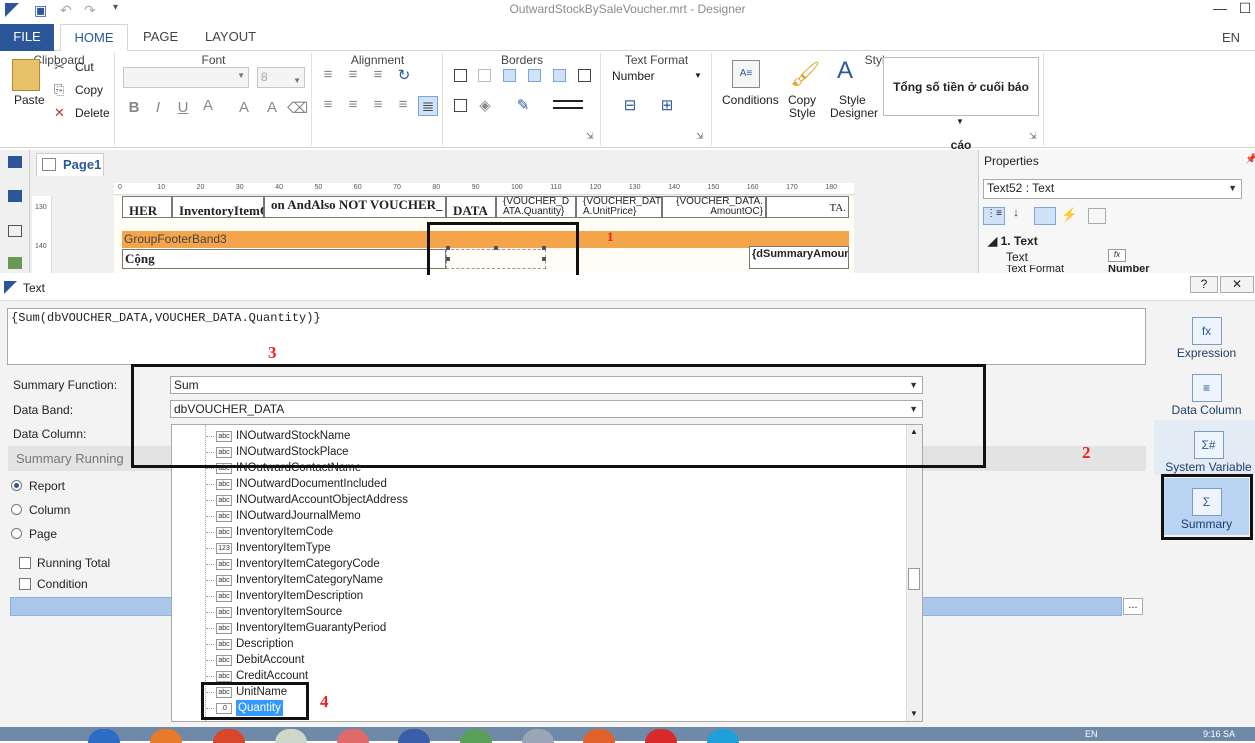  Describe the element at coordinates (89, 90) in the screenshot. I see `copy-button: Copy` at that location.